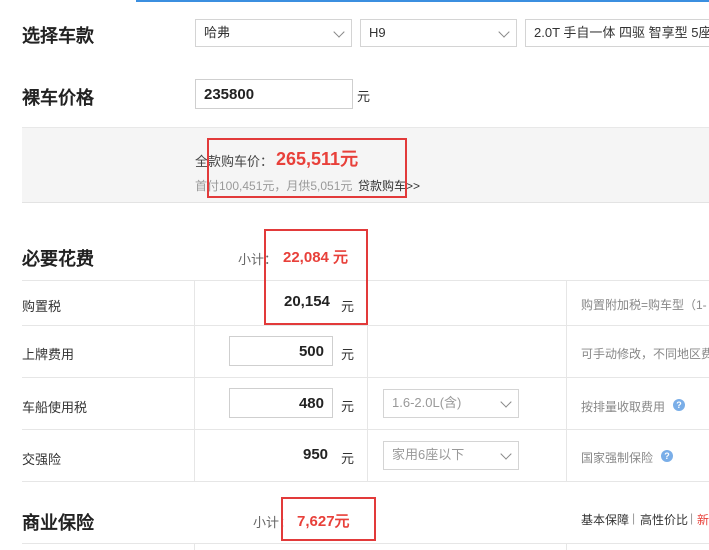 The image size is (709, 550). I want to click on fee-label-compulsory-insurance: 交强险, so click(42, 459).